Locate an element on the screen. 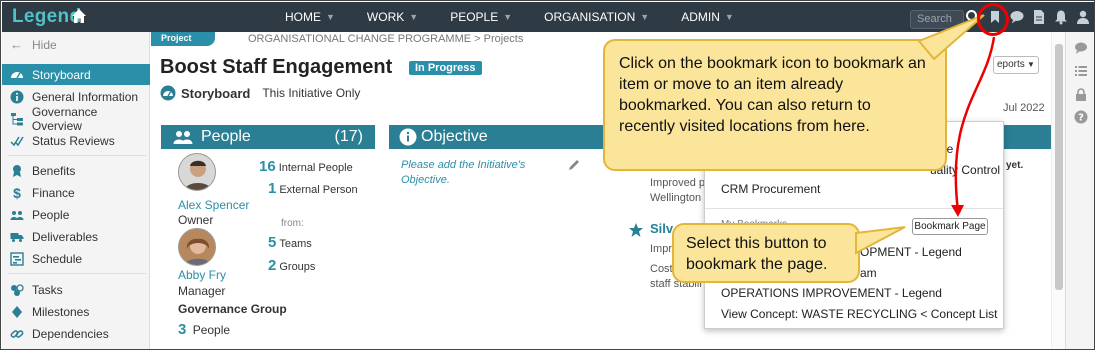 The image size is (1095, 350). right-panel-note: yet. is located at coordinates (1015, 165).